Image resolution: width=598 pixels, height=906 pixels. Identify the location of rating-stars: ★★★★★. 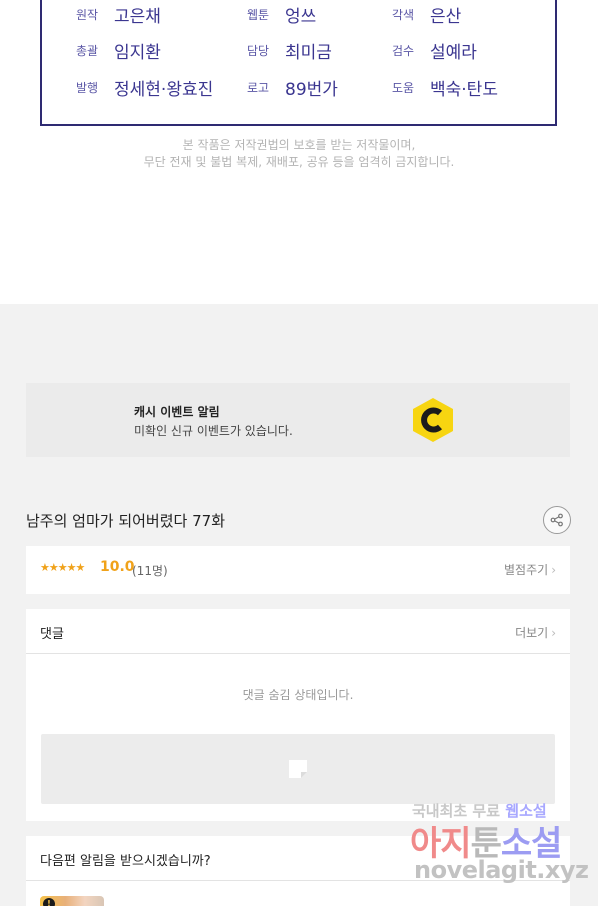
(62, 567).